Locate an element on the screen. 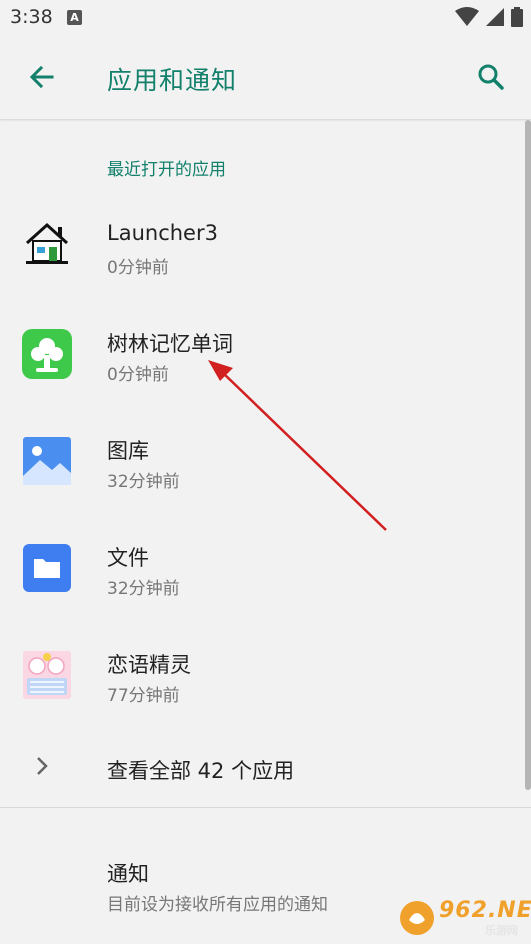 The height and width of the screenshot is (944, 531). watermark-logo-icon is located at coordinates (417, 918).